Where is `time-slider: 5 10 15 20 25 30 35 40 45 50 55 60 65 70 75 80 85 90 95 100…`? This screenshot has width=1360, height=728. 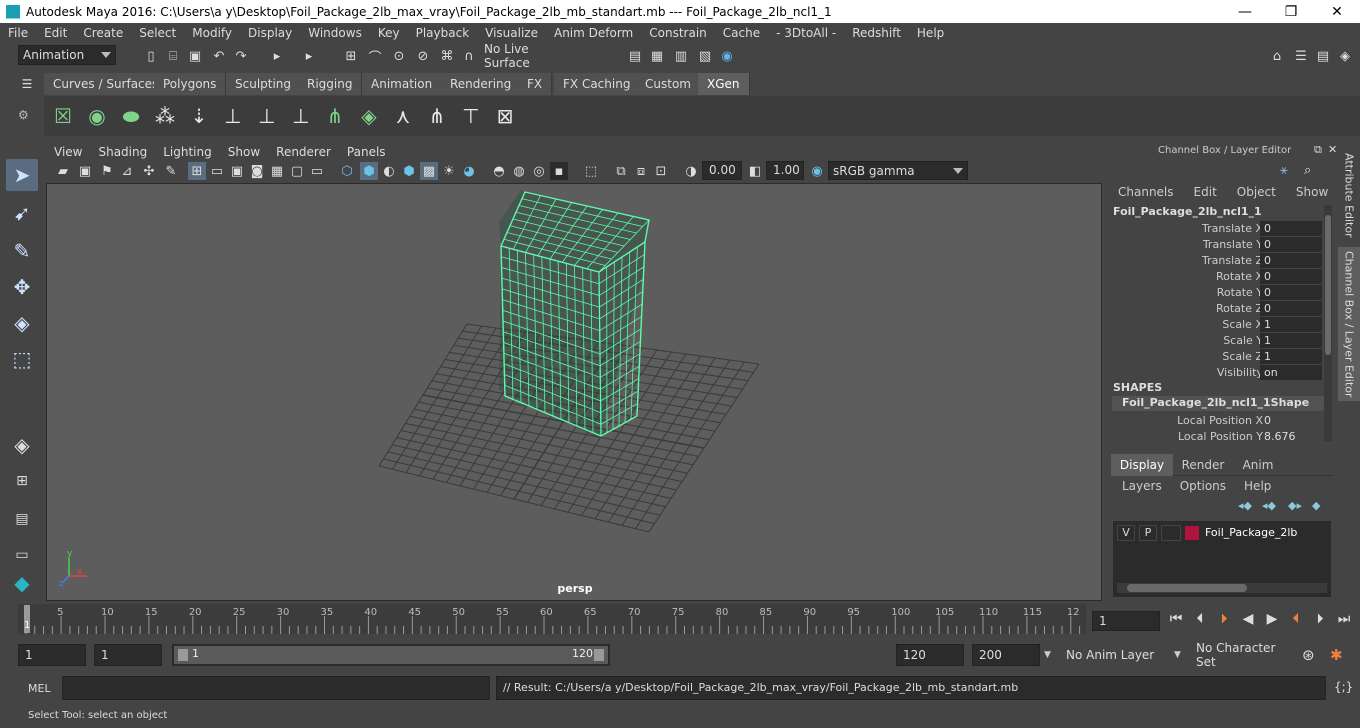 time-slider: 5 10 15 20 25 30 35 40 45 50 55 60 65 70 75 80 85 90 95 100… is located at coordinates (552, 619).